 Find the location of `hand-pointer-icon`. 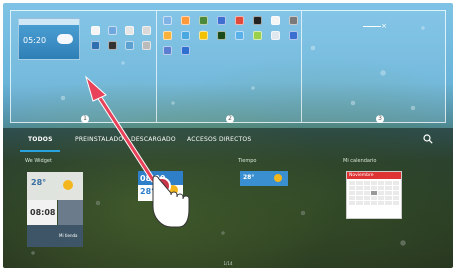

hand-pointer-icon is located at coordinates (171, 201).